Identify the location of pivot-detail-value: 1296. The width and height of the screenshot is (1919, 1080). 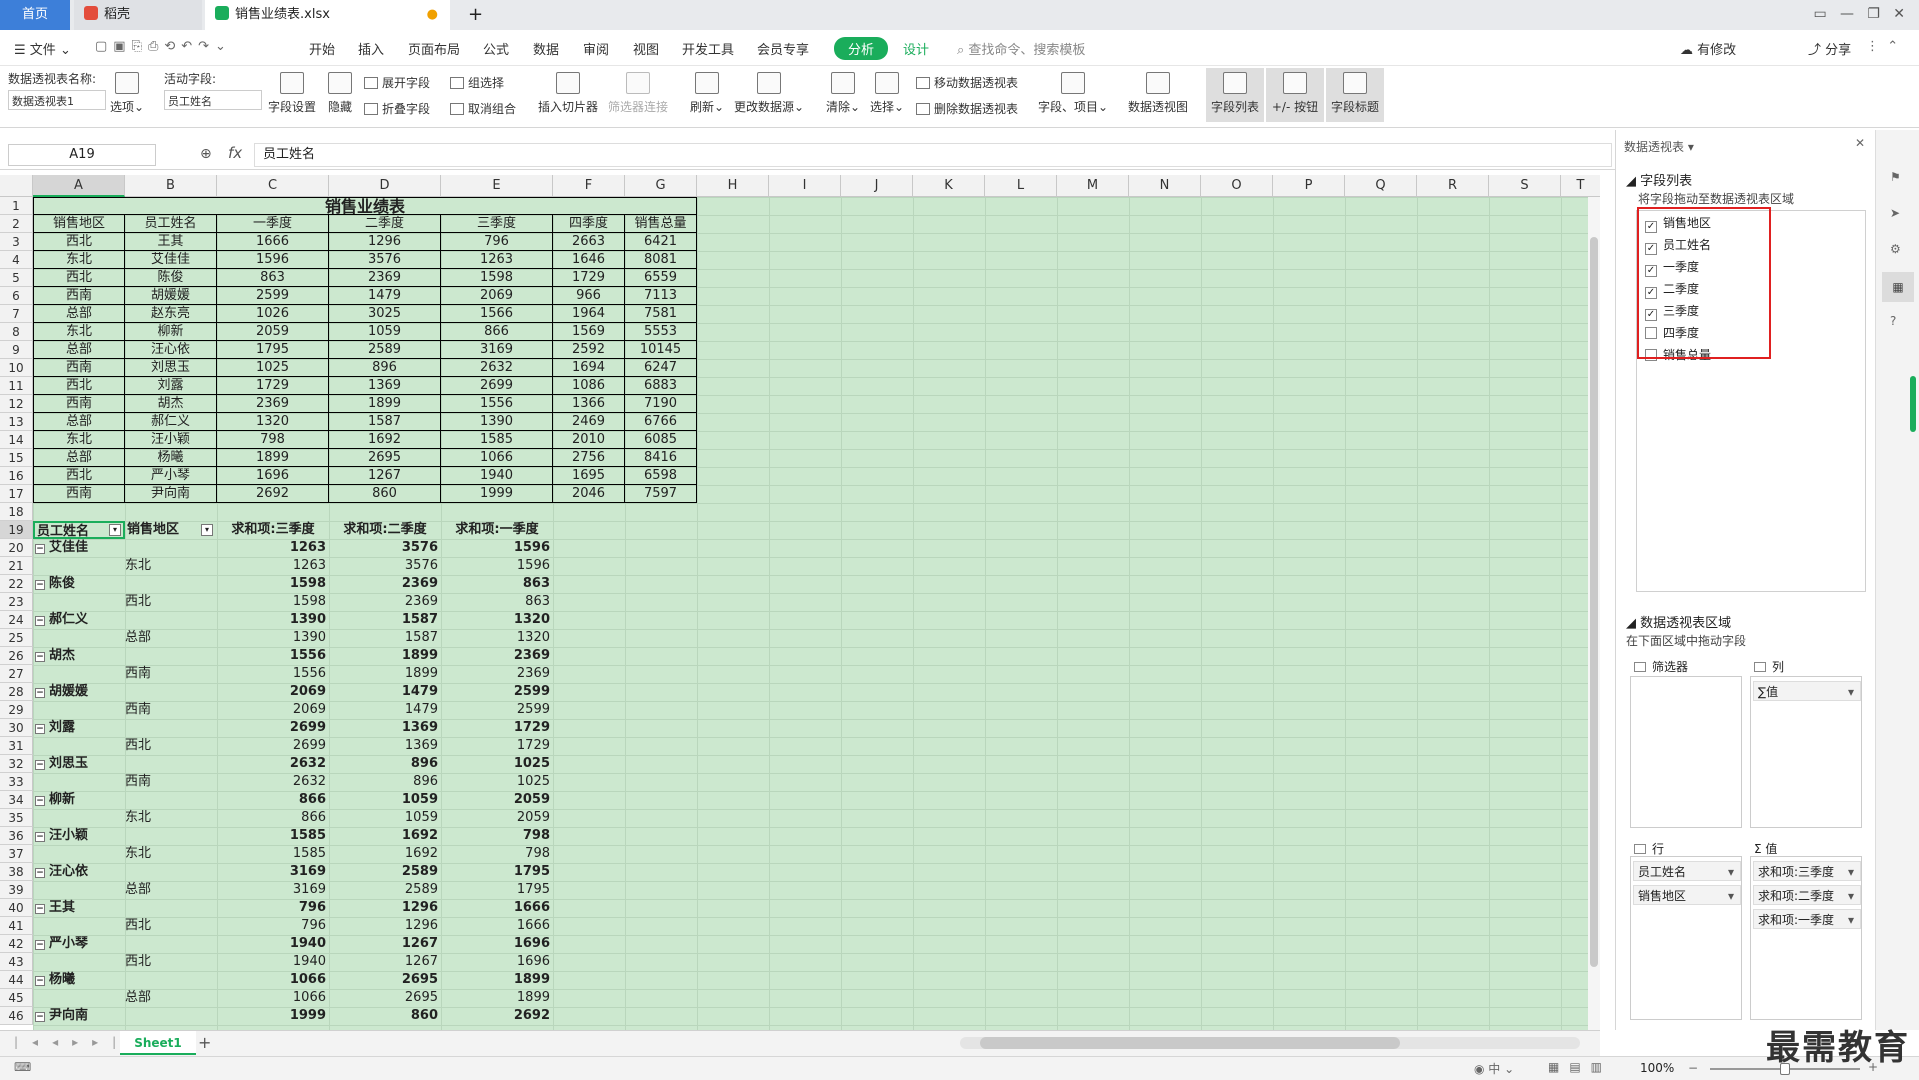
(385, 926).